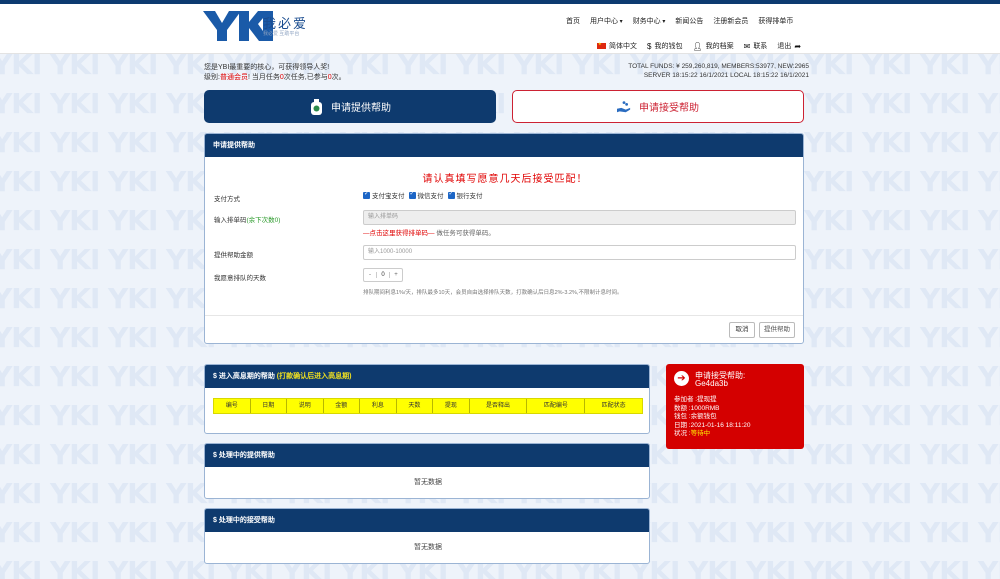 The image size is (1000, 579). Describe the element at coordinates (427, 471) in the screenshot. I see `processing-provide-panel: $ 处理中的提供帮助 暂无数据` at that location.